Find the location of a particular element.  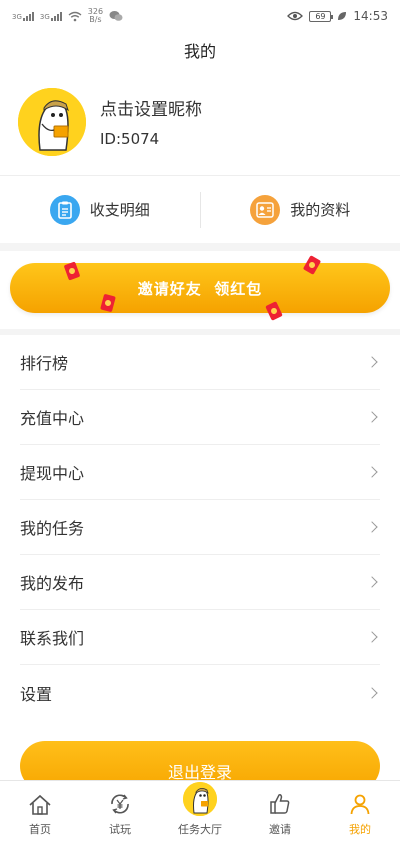

bottom-tab-bar: 首页 试玩 任务大厅 邀请 我的 is located at coordinates (200, 812).